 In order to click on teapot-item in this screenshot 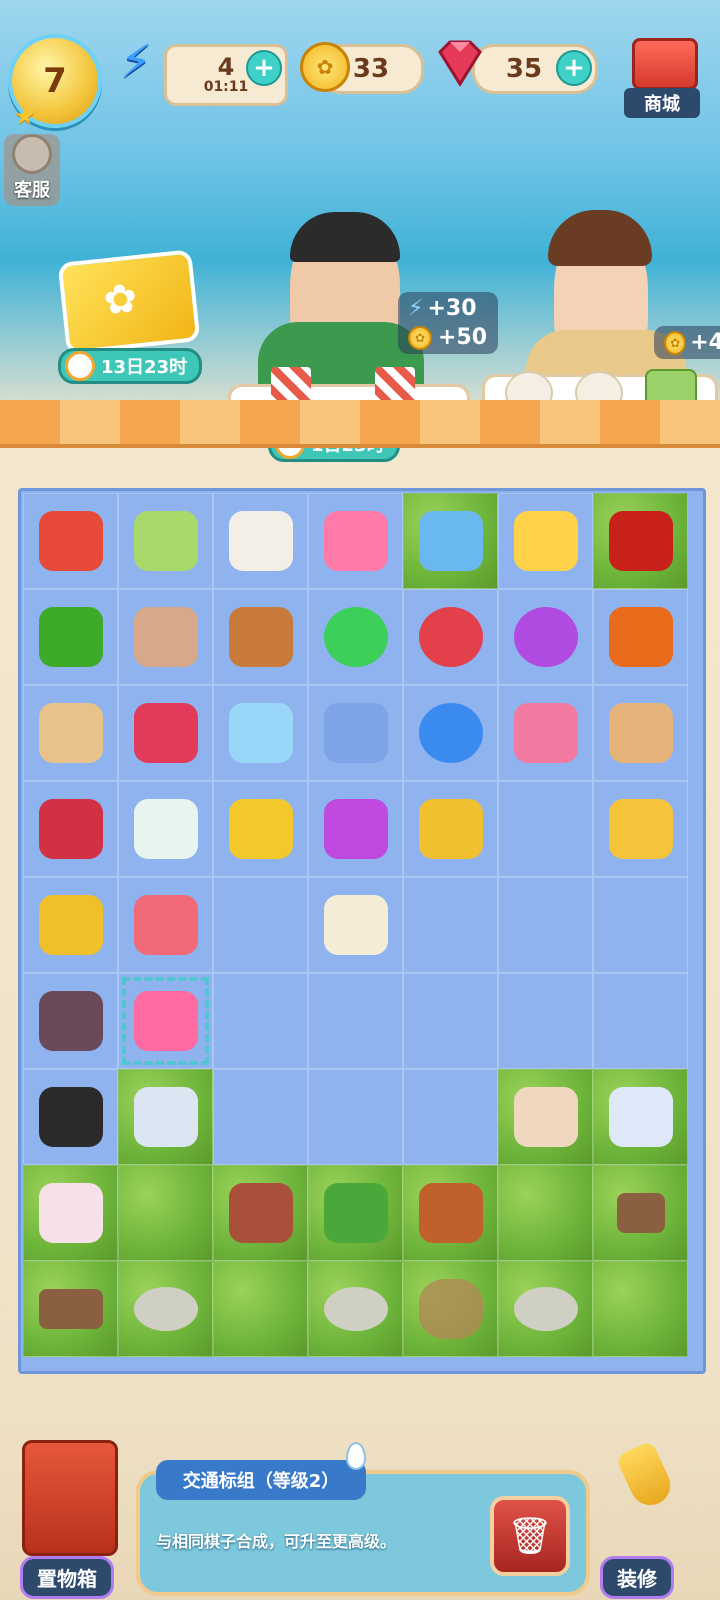, I will do `click(640, 1117)`.